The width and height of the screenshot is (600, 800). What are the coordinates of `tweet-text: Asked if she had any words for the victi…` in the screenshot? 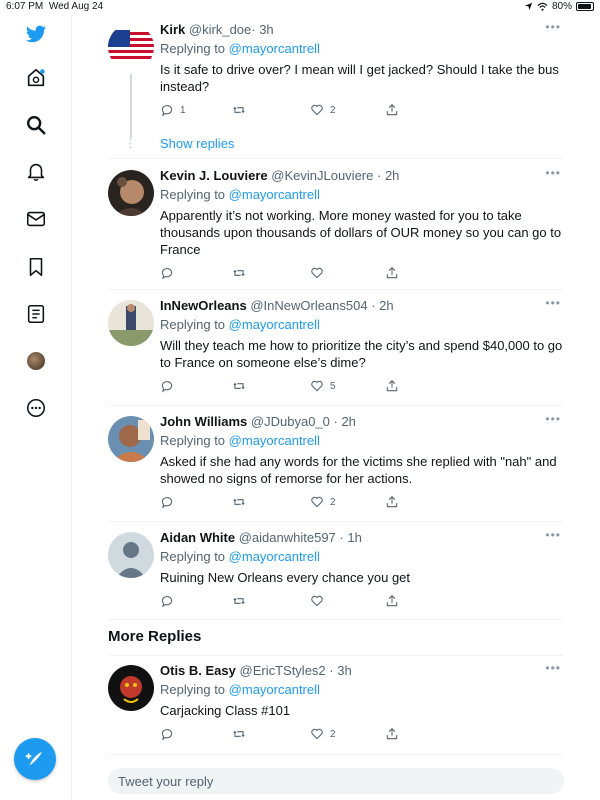 It's located at (358, 470).